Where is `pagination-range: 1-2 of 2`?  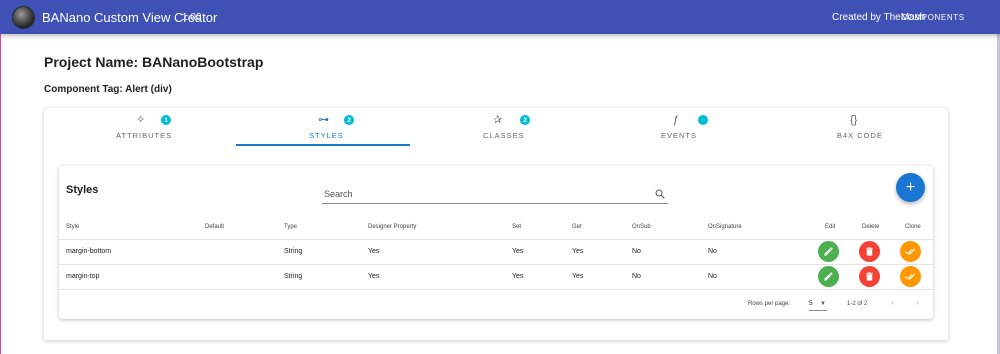 pagination-range: 1-2 of 2 is located at coordinates (857, 304).